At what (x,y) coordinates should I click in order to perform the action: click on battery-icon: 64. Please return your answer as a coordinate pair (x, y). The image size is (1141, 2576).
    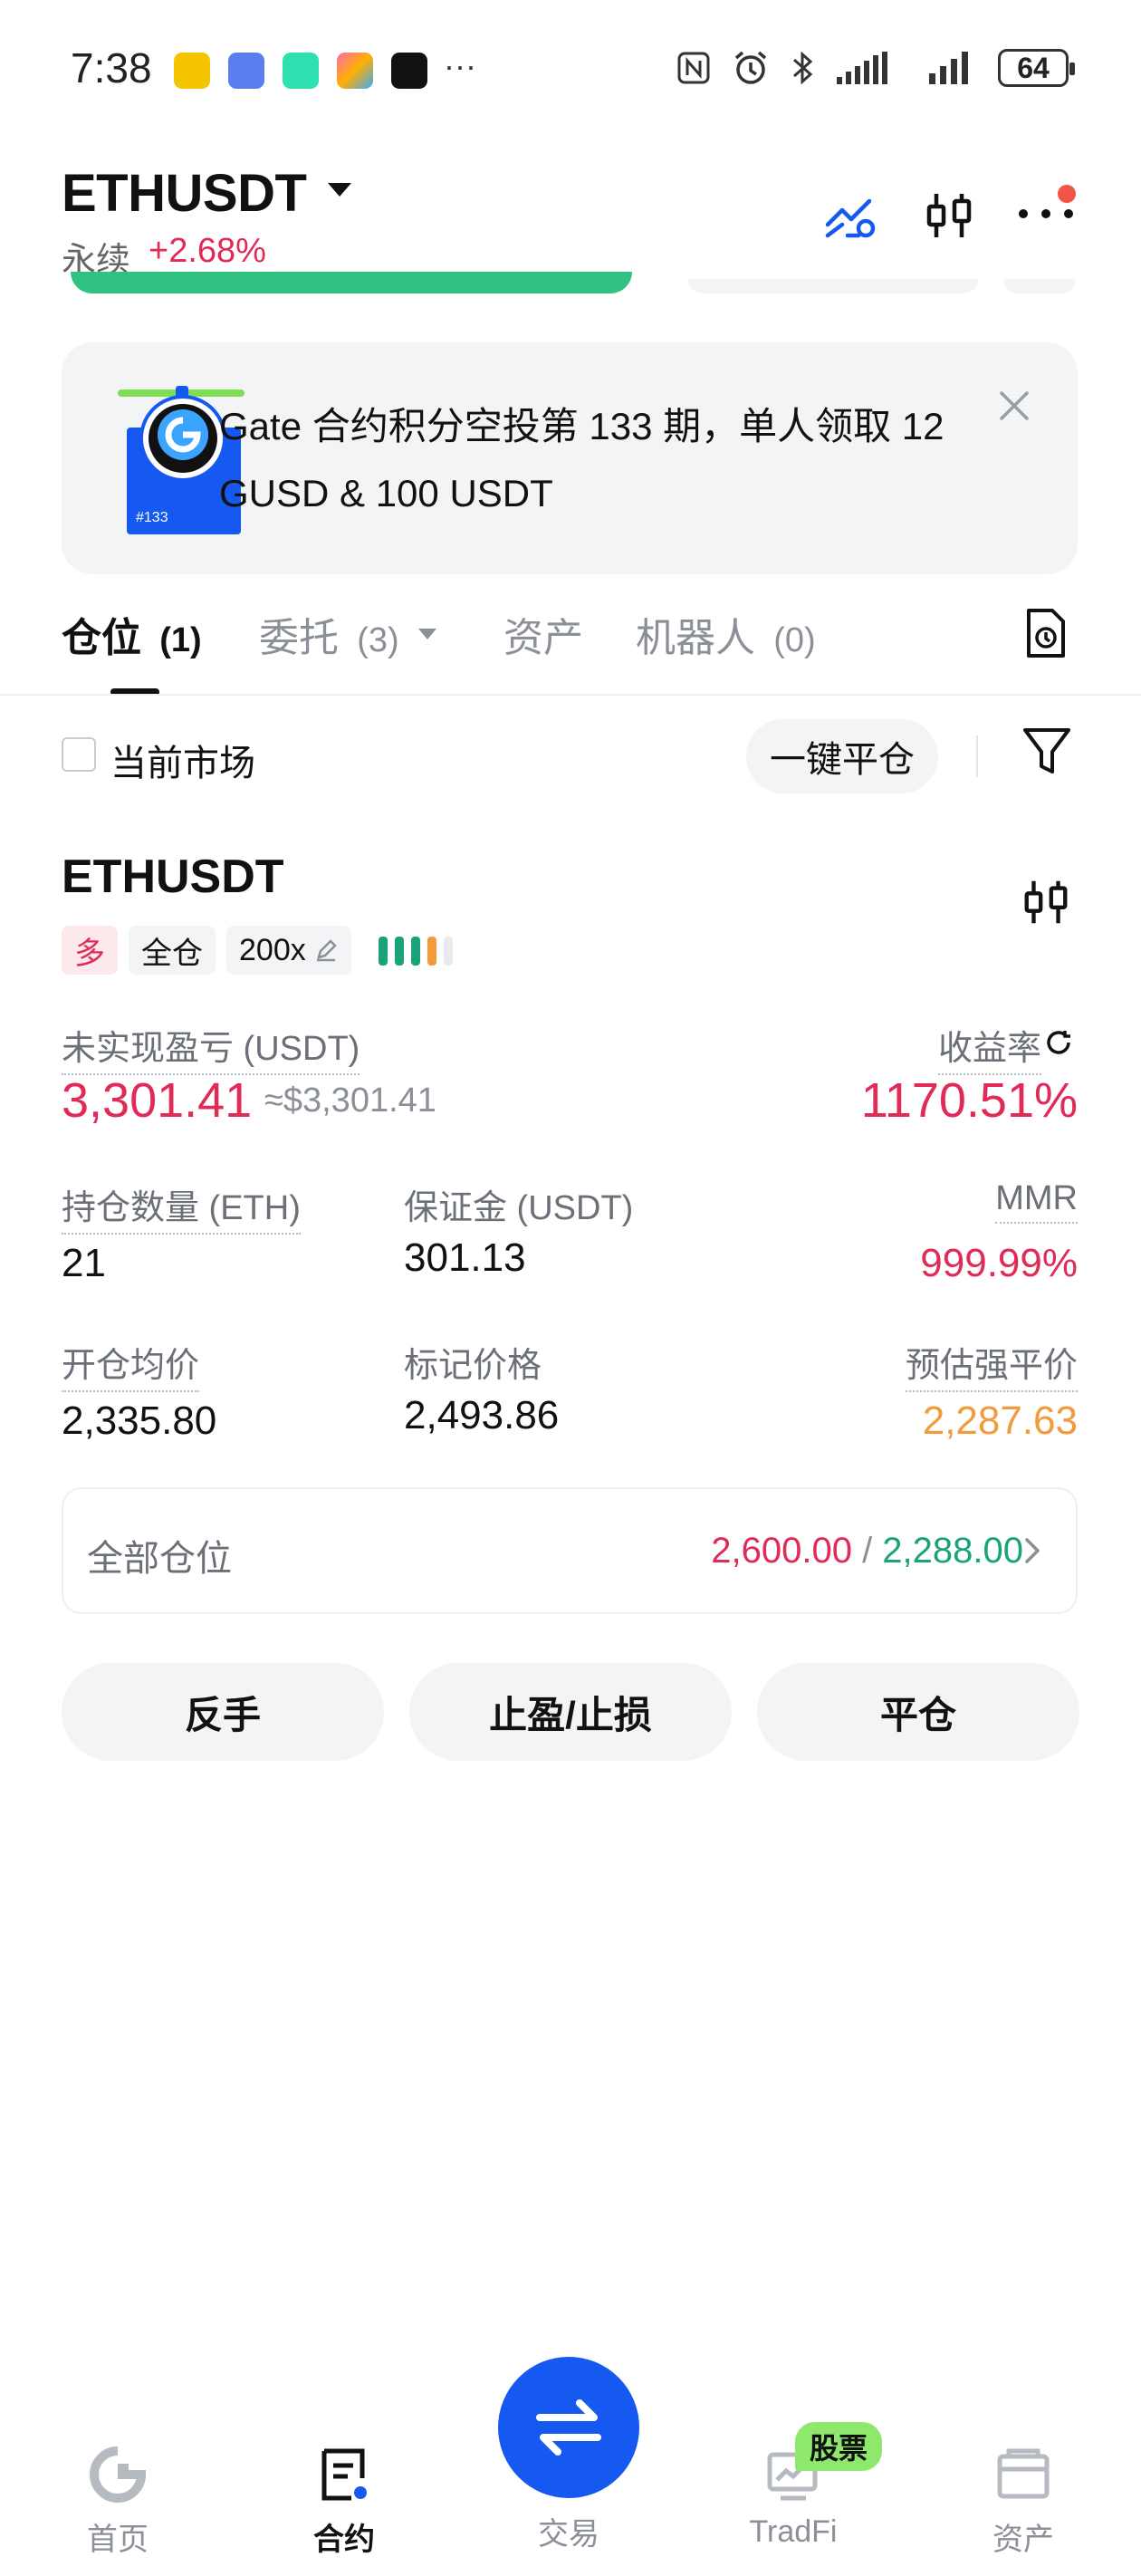
    Looking at the image, I should click on (1036, 68).